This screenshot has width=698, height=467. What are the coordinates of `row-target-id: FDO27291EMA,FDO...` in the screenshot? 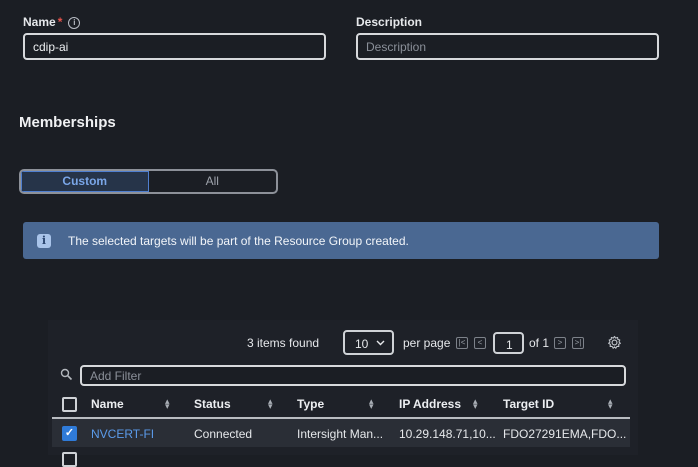 It's located at (565, 434).